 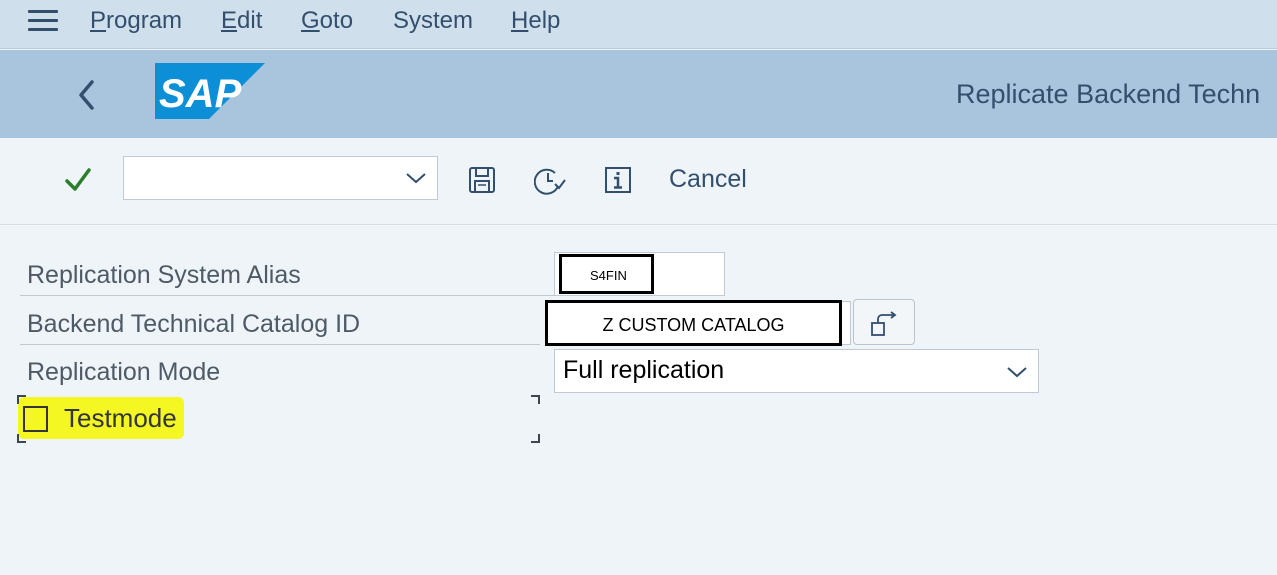 What do you see at coordinates (482, 180) in the screenshot?
I see `save-icon` at bounding box center [482, 180].